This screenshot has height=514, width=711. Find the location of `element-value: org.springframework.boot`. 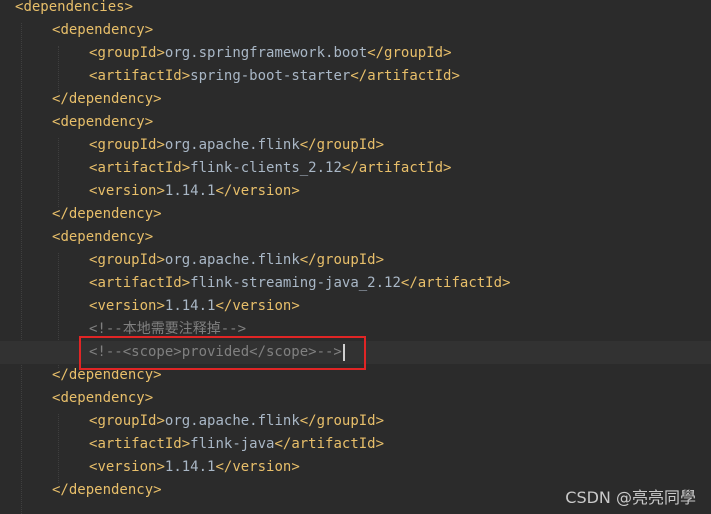

element-value: org.springframework.boot is located at coordinates (266, 53).